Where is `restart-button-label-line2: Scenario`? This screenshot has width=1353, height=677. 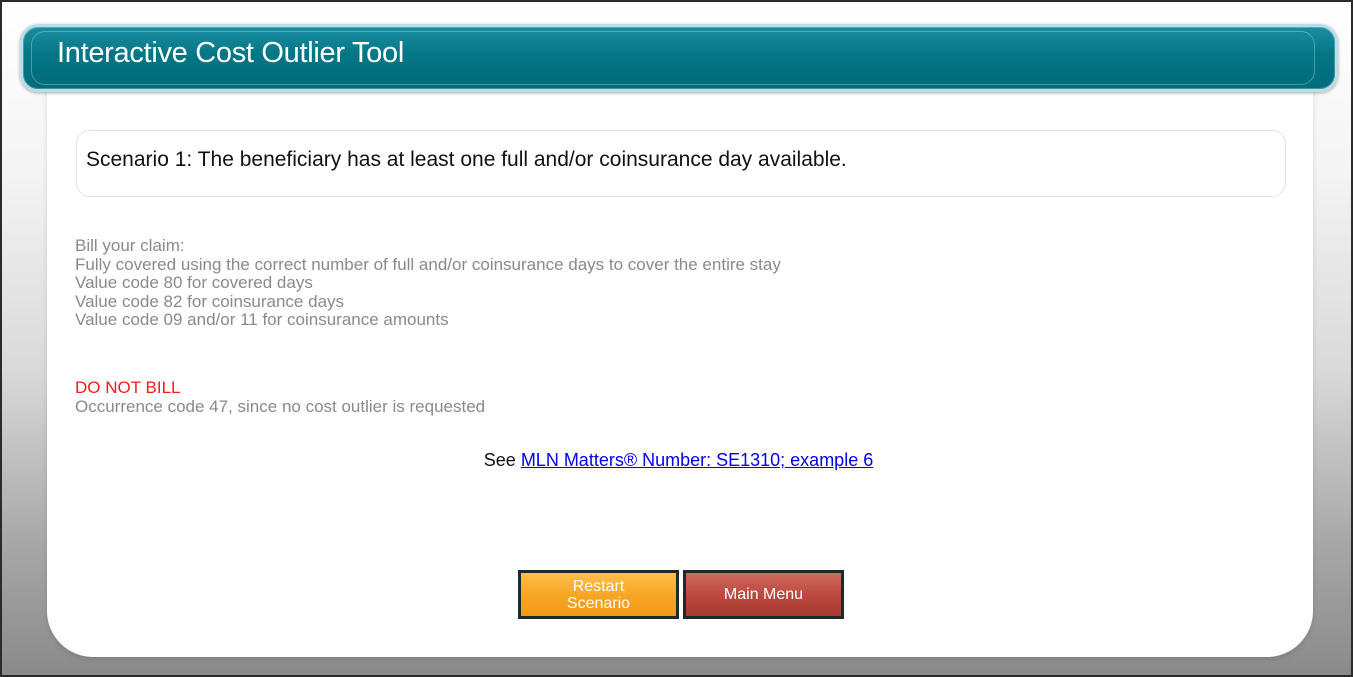 restart-button-label-line2: Scenario is located at coordinates (598, 603).